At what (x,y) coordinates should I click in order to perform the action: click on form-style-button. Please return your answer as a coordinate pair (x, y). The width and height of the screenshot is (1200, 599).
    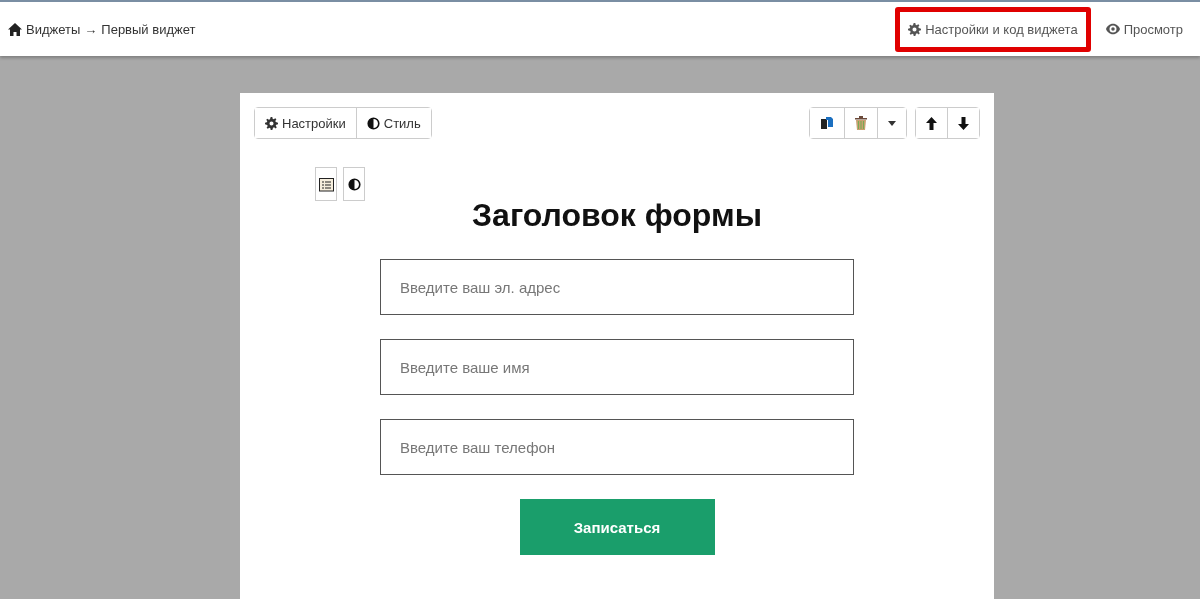
    Looking at the image, I should click on (354, 184).